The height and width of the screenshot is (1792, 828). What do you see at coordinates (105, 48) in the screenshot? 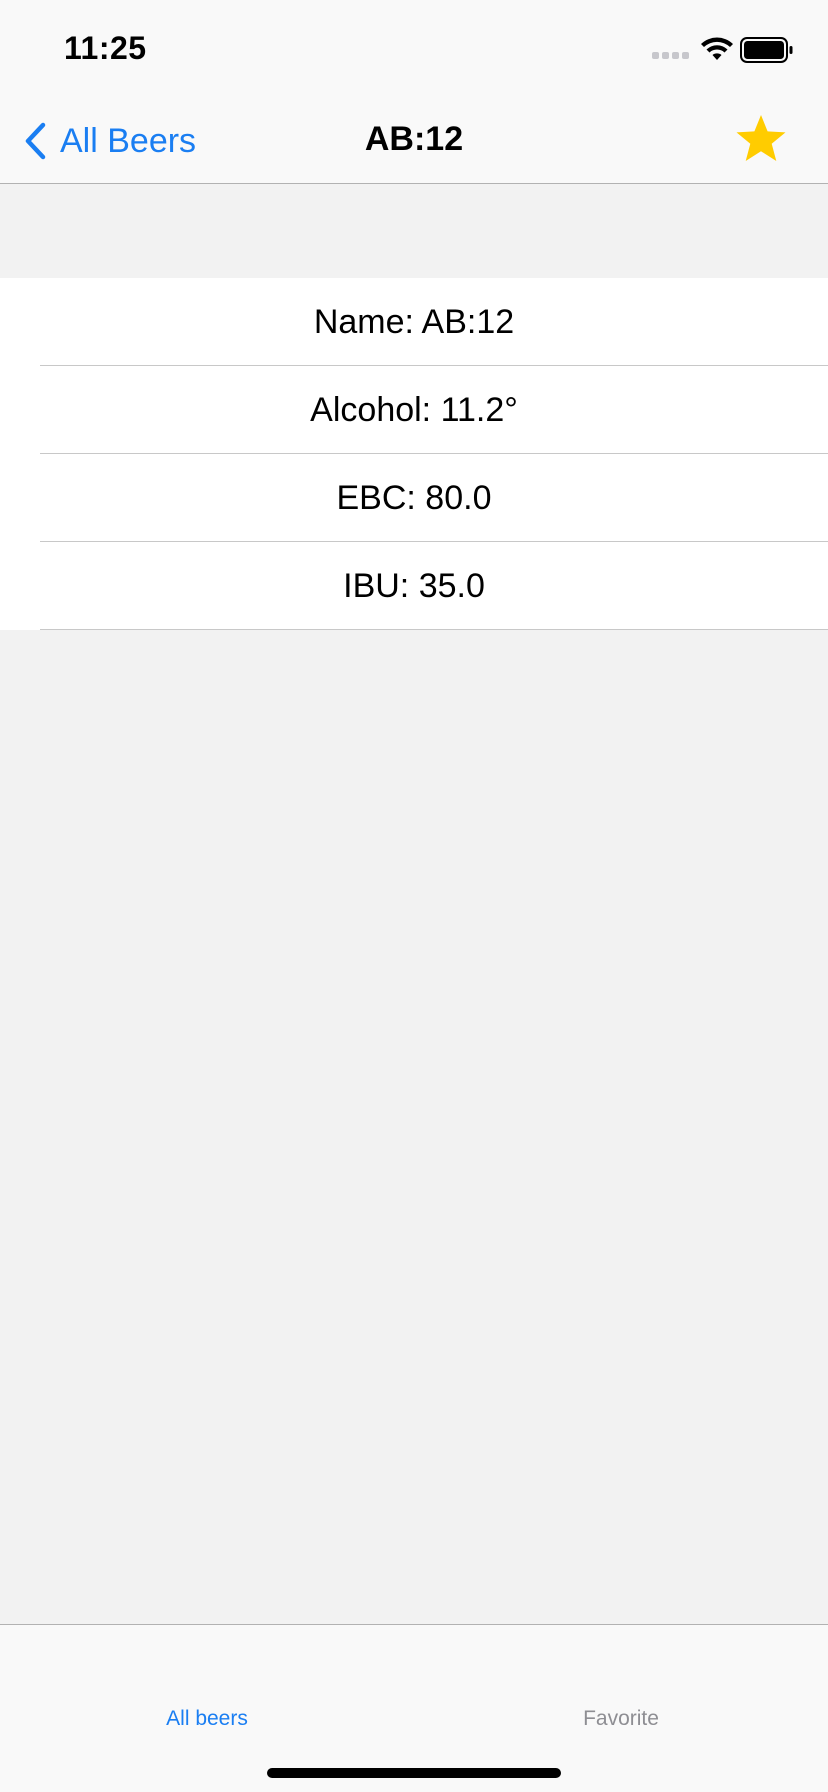
I see `status-time: 11:25` at bounding box center [105, 48].